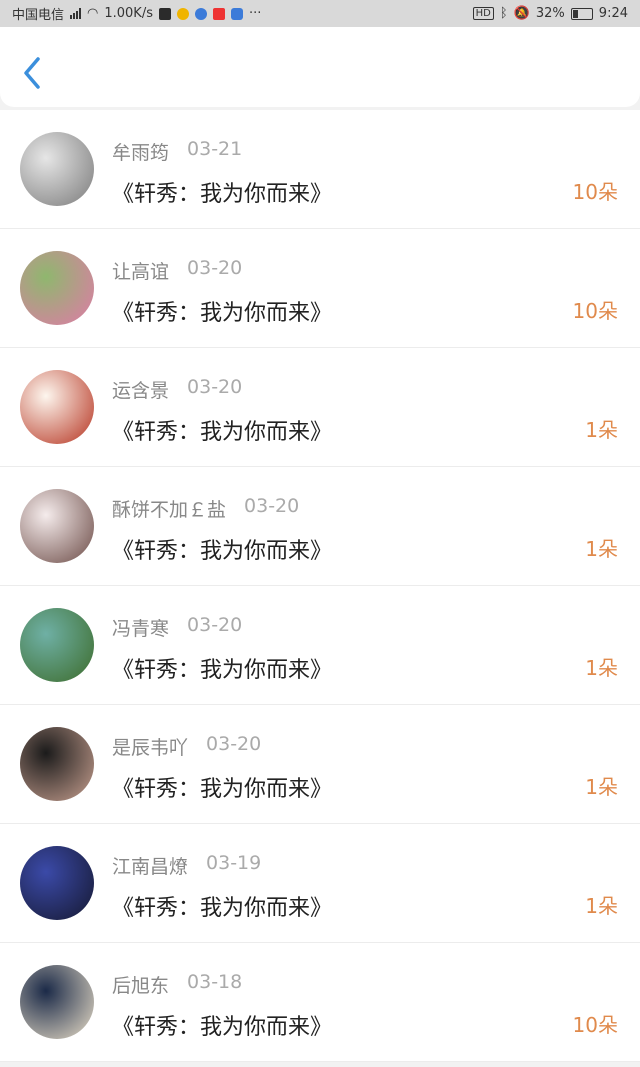  What do you see at coordinates (76, 13) in the screenshot?
I see `signal-icon` at bounding box center [76, 13].